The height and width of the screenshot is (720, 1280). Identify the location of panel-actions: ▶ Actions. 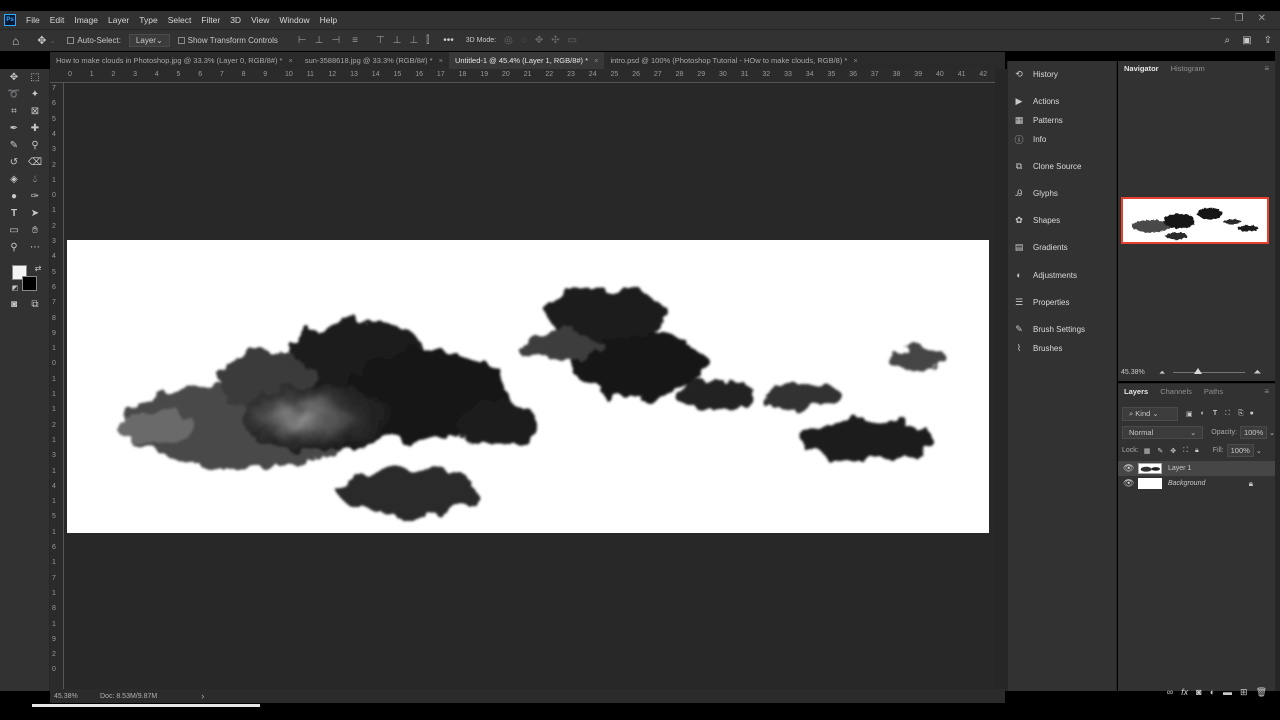
(1037, 101).